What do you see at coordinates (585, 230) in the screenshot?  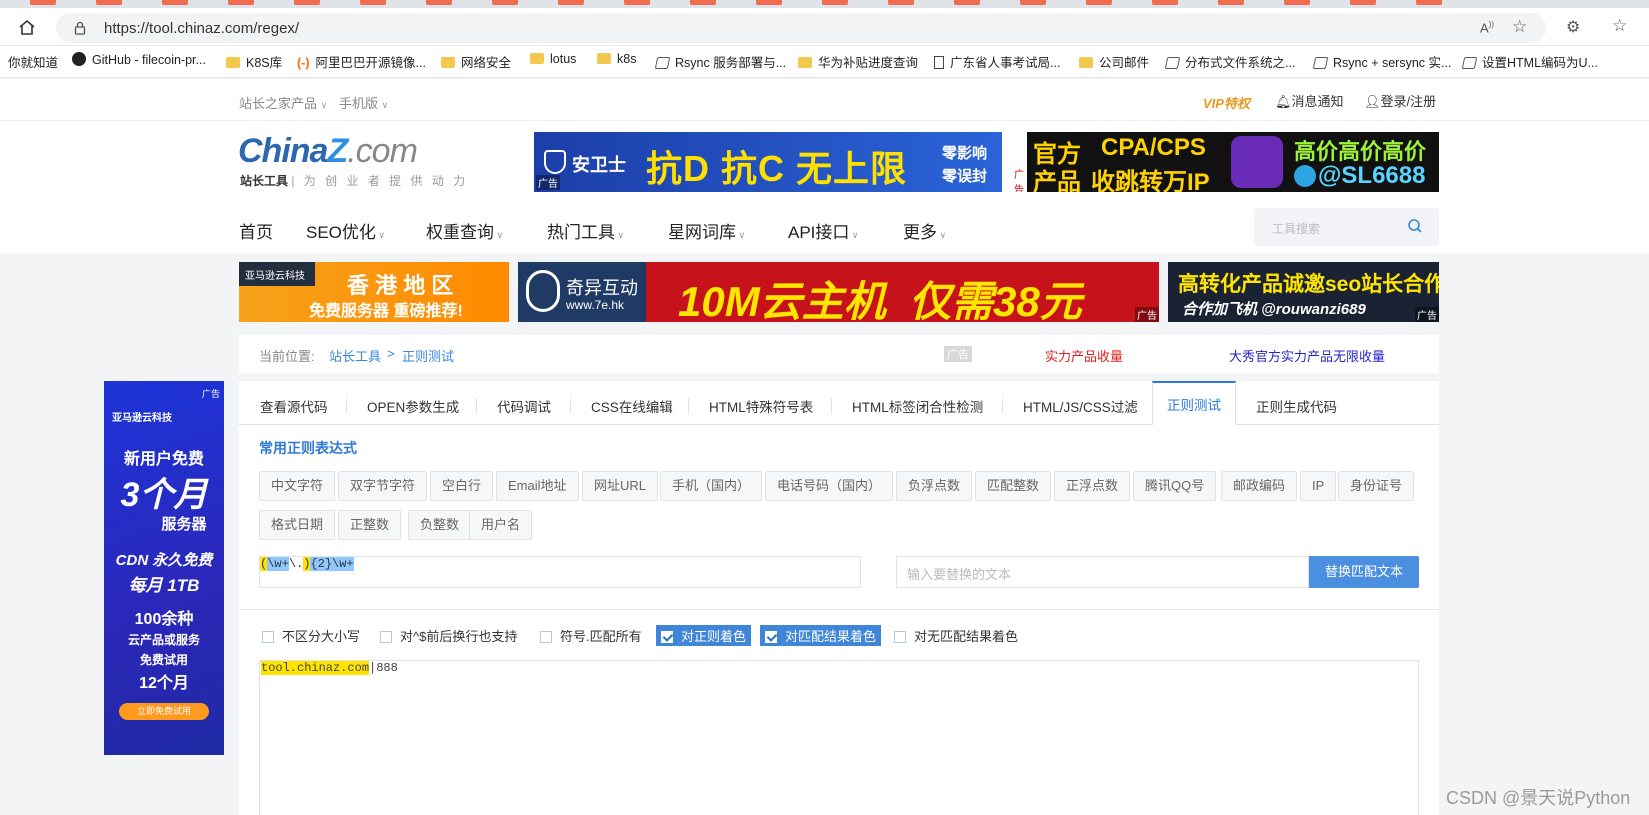 I see `nav-hot-tools: 热门工具 ∨` at bounding box center [585, 230].